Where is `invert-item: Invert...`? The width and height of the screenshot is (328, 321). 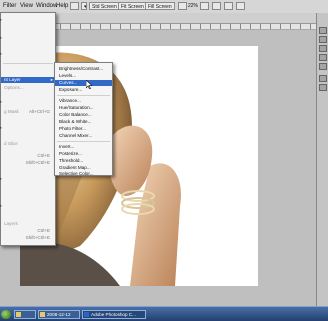 invert-item: Invert... is located at coordinates (66, 146).